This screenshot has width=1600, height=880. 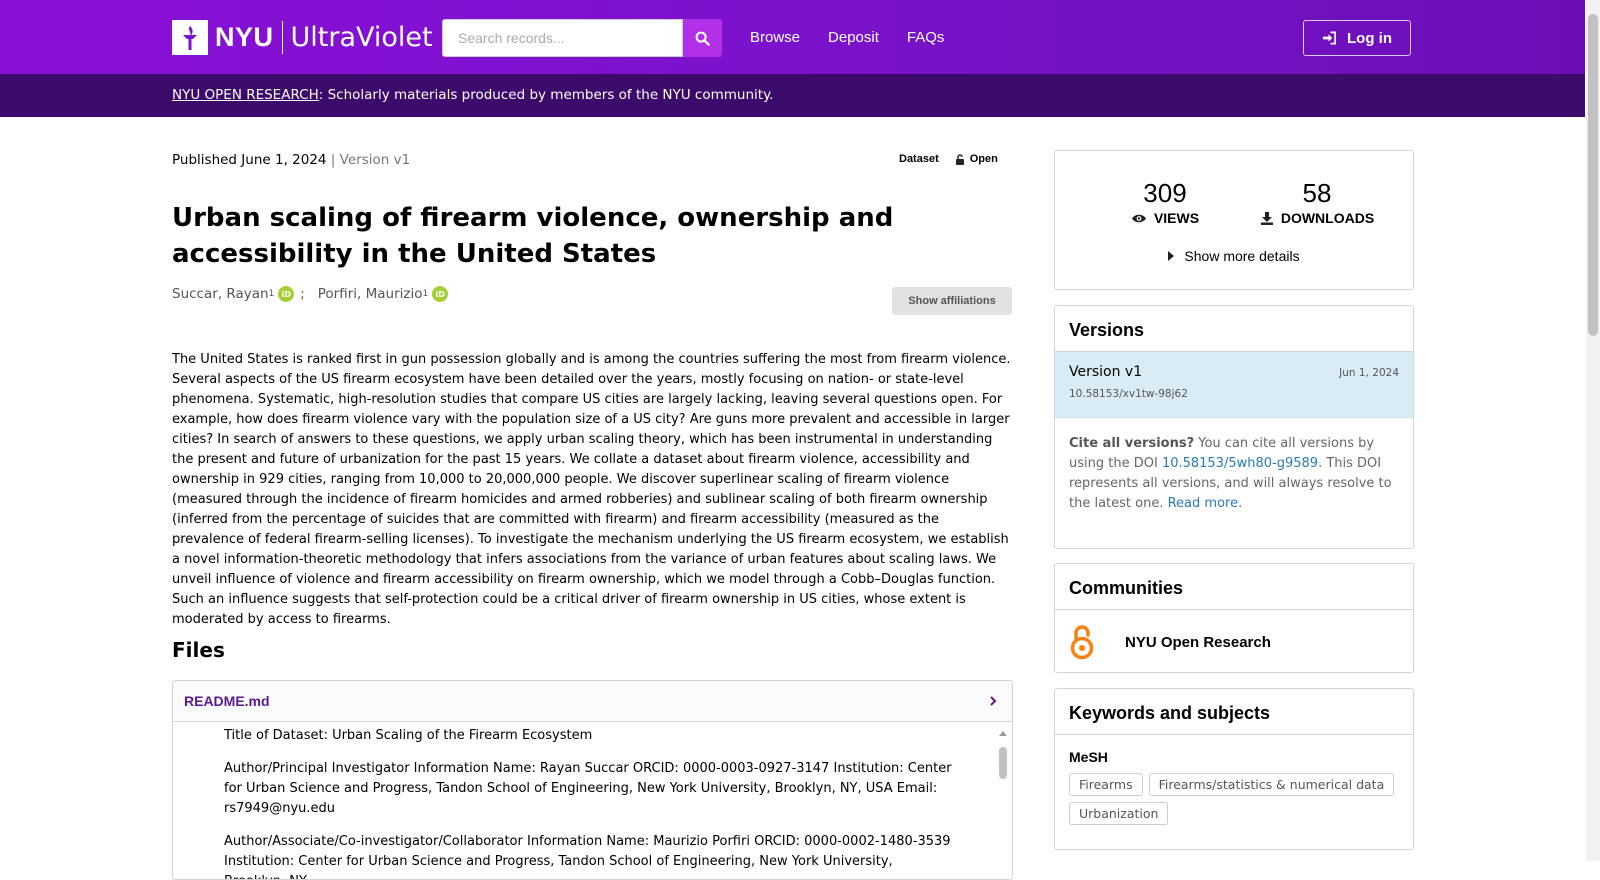 What do you see at coordinates (1369, 373) in the screenshot?
I see `version-item-date: Jun 1, 2024` at bounding box center [1369, 373].